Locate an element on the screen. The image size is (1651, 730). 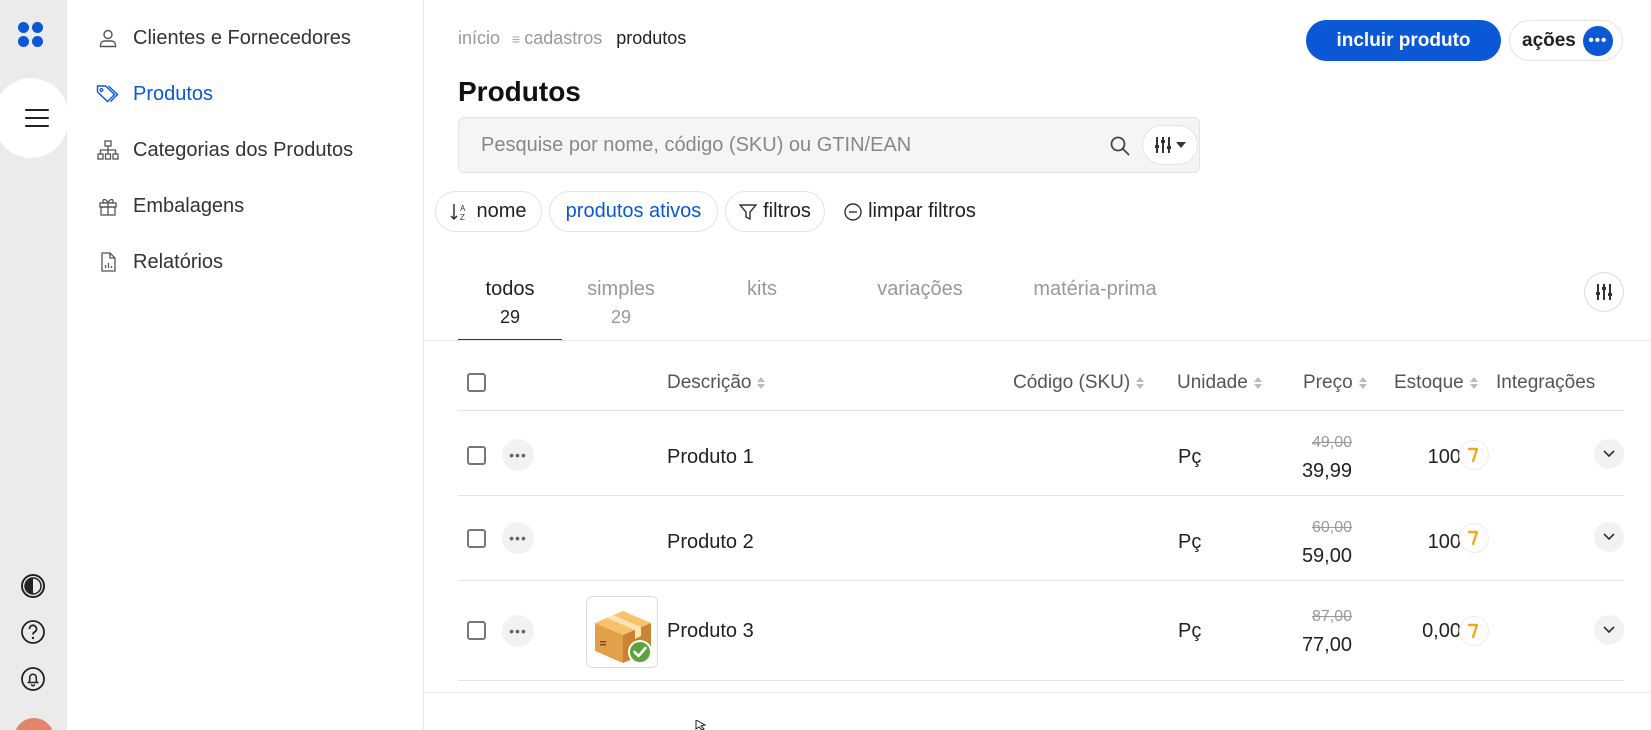
product-description: Produto 1 is located at coordinates (710, 457).